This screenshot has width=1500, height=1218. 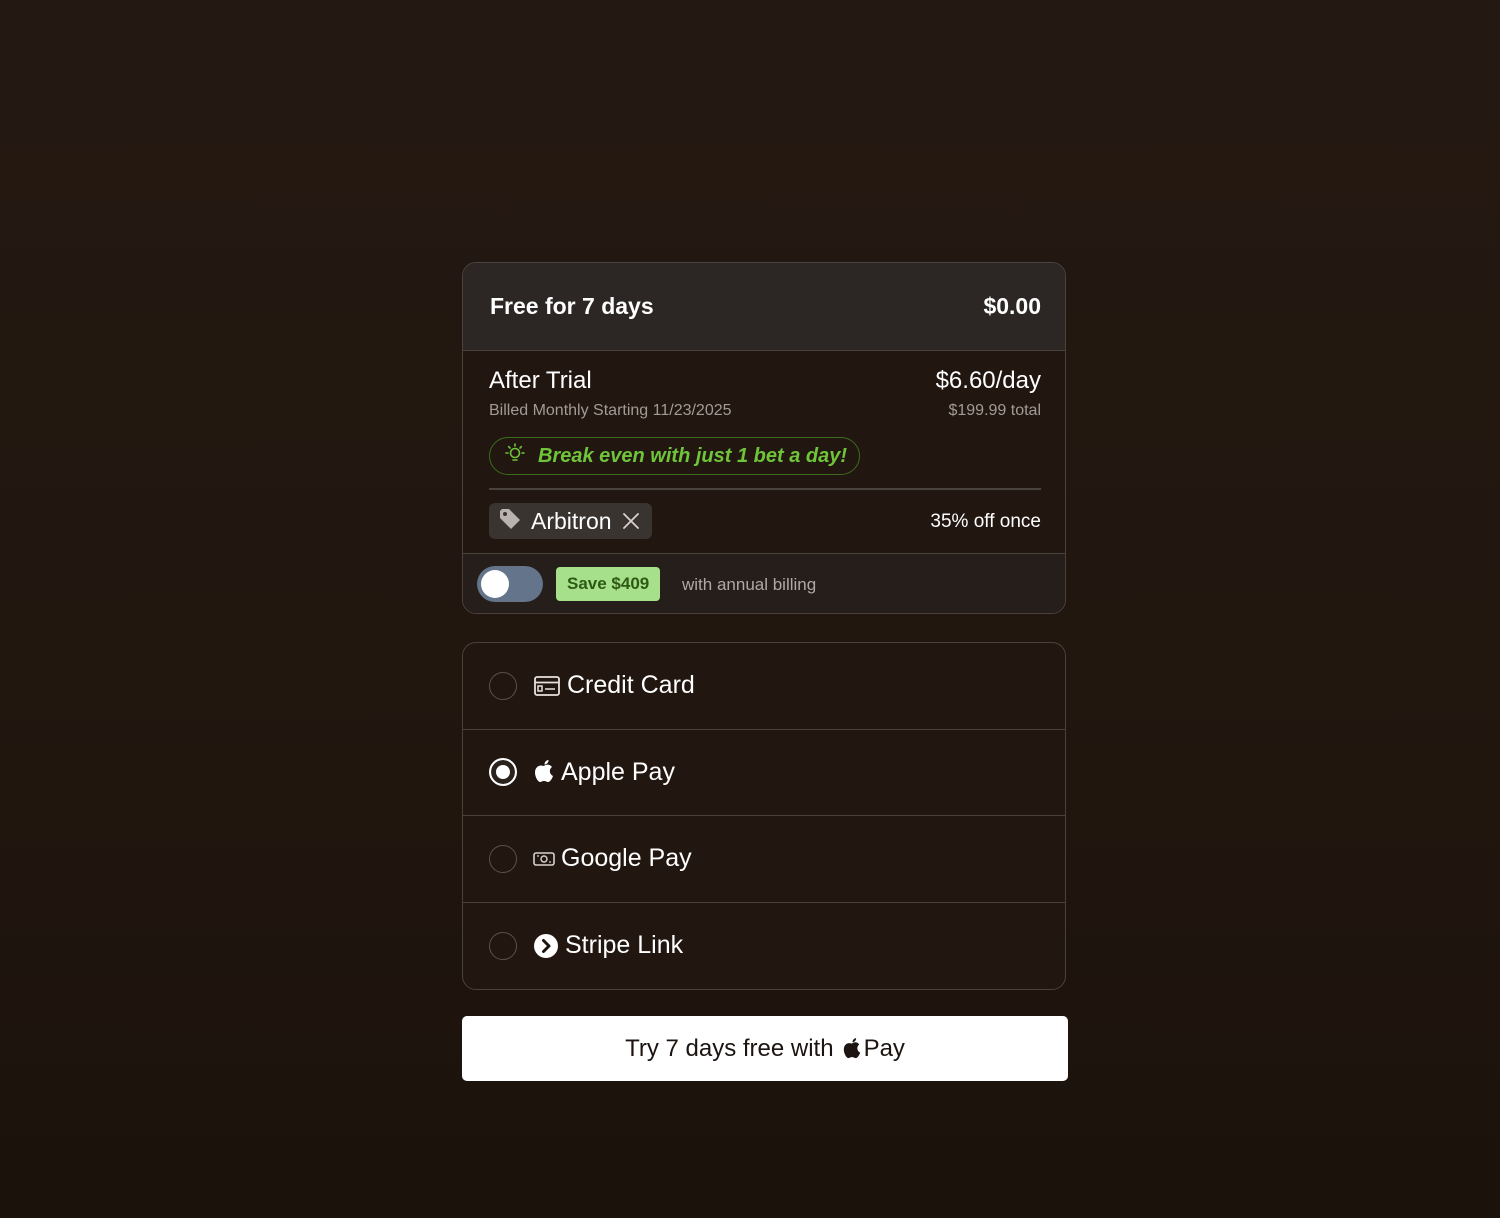 I want to click on payment-label: Apple Pay, so click(x=618, y=771).